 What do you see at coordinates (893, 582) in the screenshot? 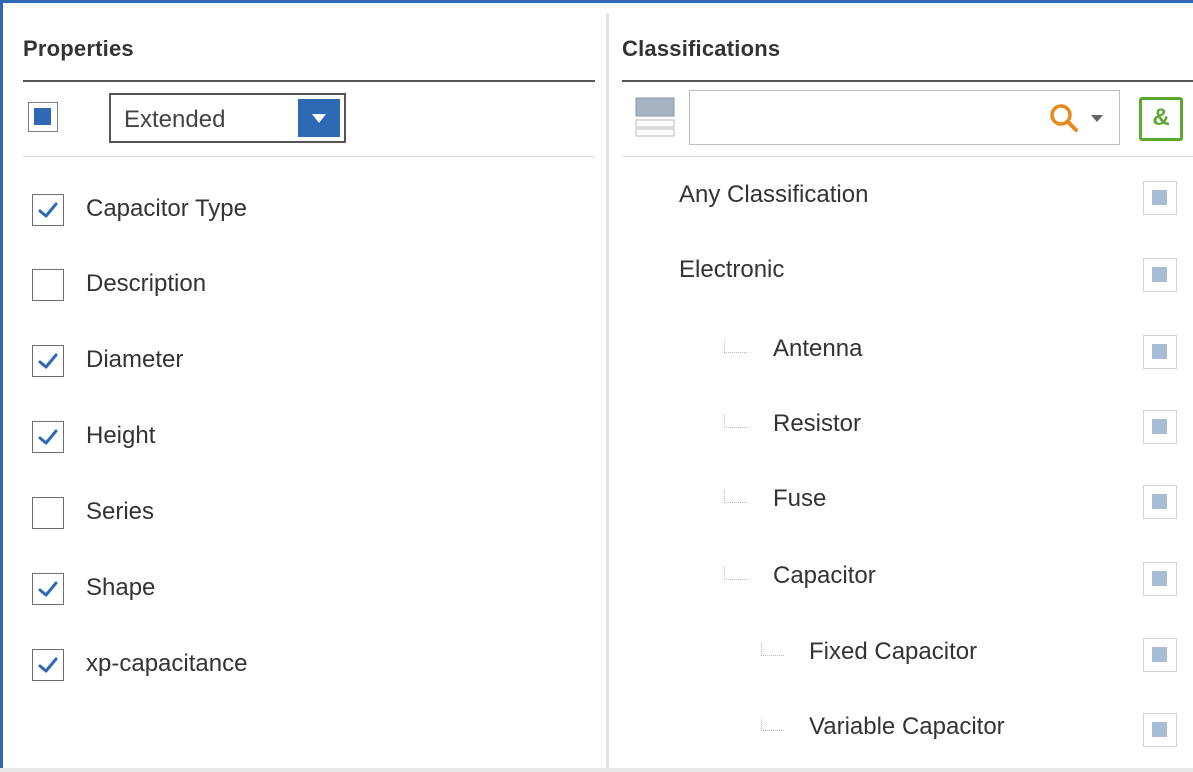
I see `tree-item: Capacitor` at bounding box center [893, 582].